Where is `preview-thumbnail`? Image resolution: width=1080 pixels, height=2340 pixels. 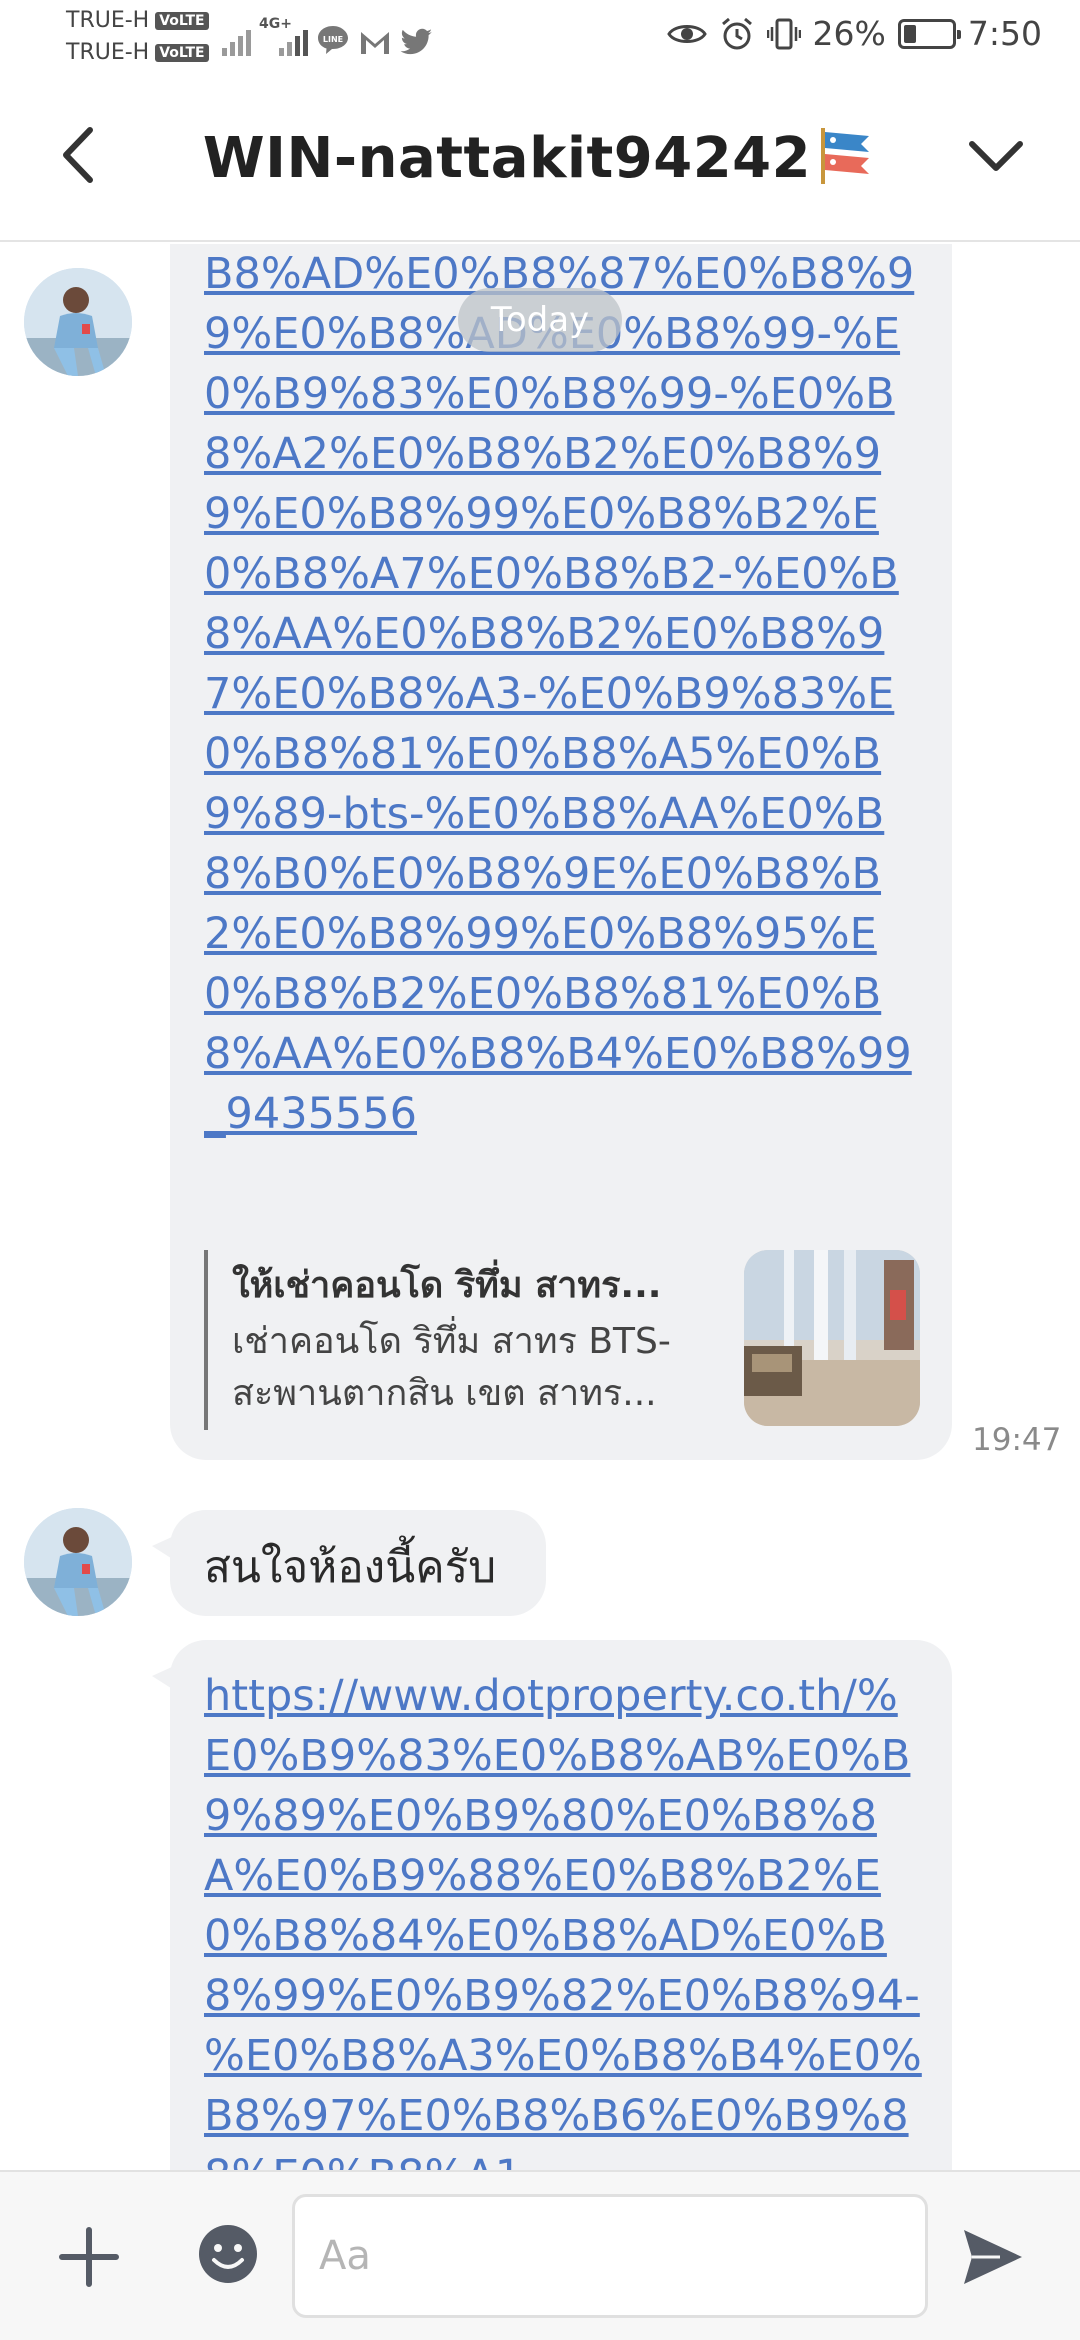
preview-thumbnail is located at coordinates (832, 1338).